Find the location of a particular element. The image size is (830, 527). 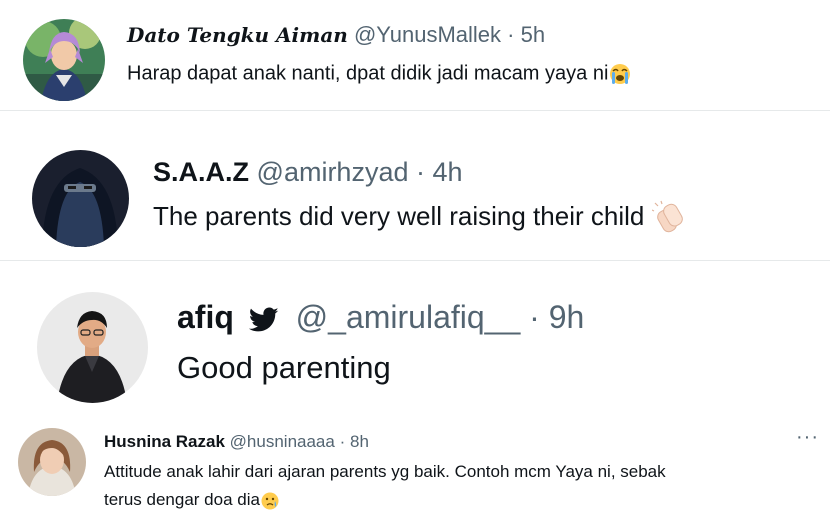

display-name: S.A.A.Z is located at coordinates (201, 172).